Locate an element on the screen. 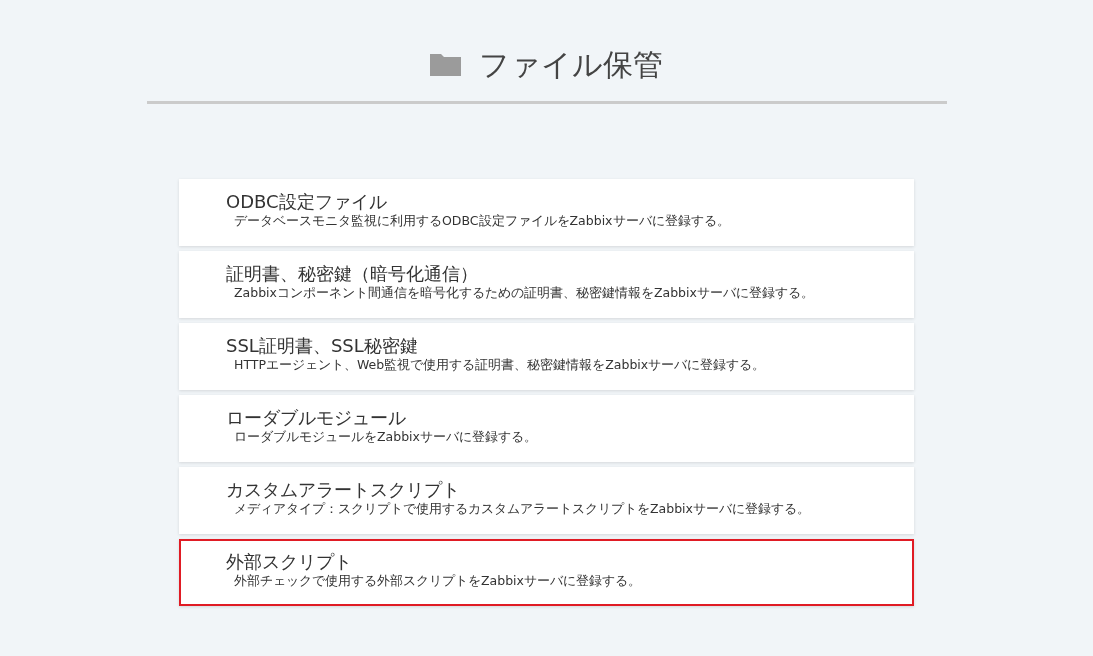 The image size is (1093, 656). item-description: 外部チェックで使用する外部スクリプトをZabbixサーバに登録する。 is located at coordinates (437, 581).